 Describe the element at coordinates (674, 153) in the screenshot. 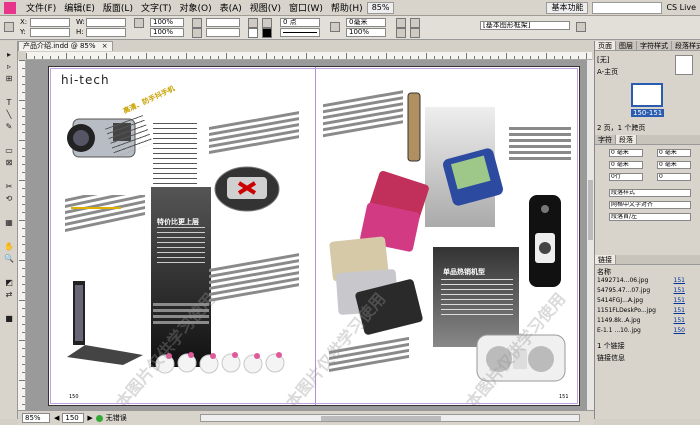

I see `right-indent-field: 0 毫米` at that location.